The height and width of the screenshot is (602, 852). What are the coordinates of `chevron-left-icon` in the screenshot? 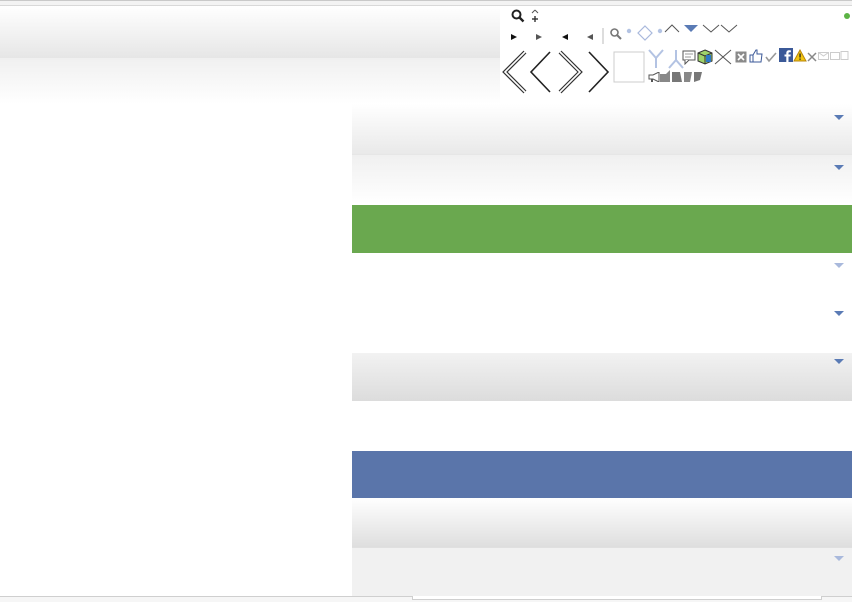 It's located at (541, 72).